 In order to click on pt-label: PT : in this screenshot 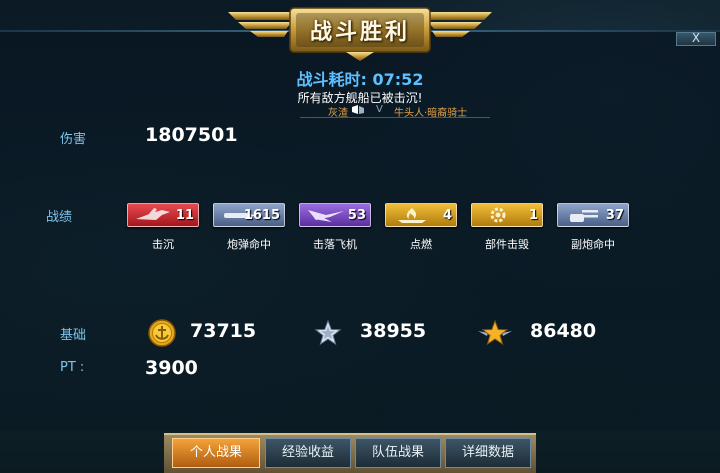, I will do `click(72, 367)`.